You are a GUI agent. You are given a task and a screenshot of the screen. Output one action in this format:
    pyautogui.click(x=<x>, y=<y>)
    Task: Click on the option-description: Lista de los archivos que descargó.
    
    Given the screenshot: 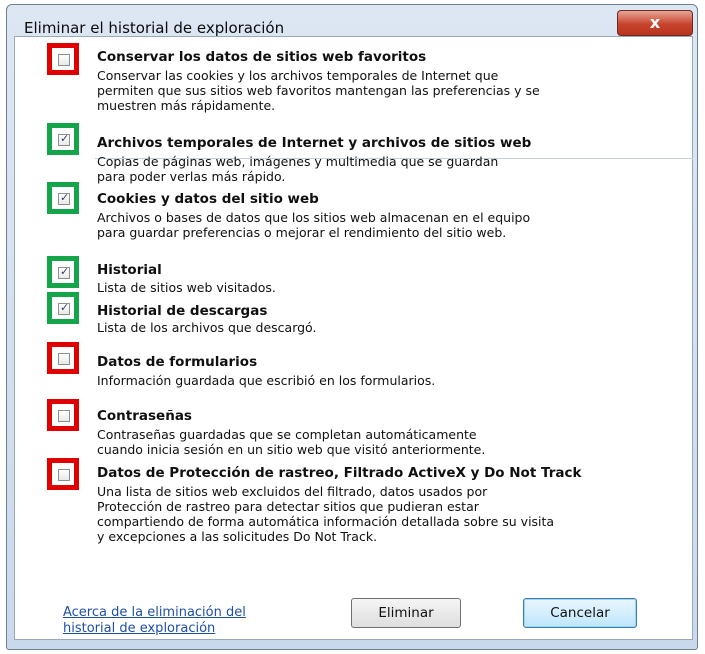 What is the action you would take?
    pyautogui.click(x=207, y=327)
    